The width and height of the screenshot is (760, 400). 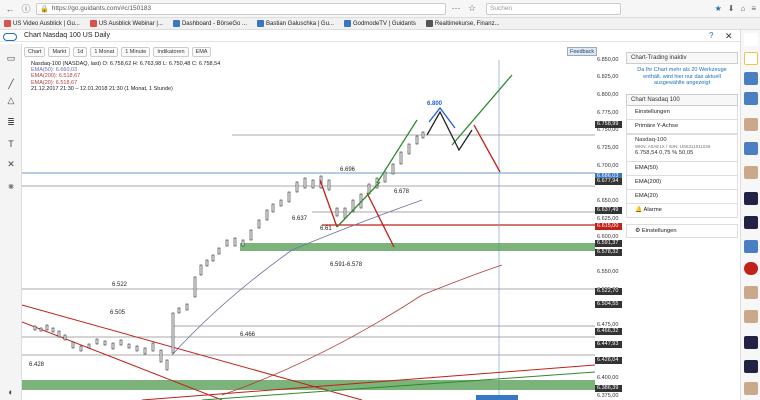 What do you see at coordinates (711, 35) in the screenshot?
I see `help-icon: ?` at bounding box center [711, 35].